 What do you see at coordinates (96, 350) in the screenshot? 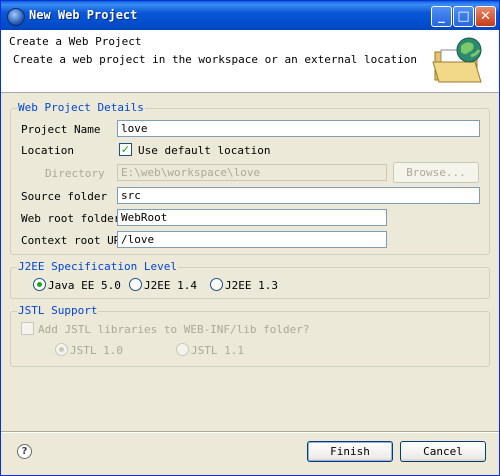
I see `radio-jstl-1-0-label: JSTL 1.0` at bounding box center [96, 350].